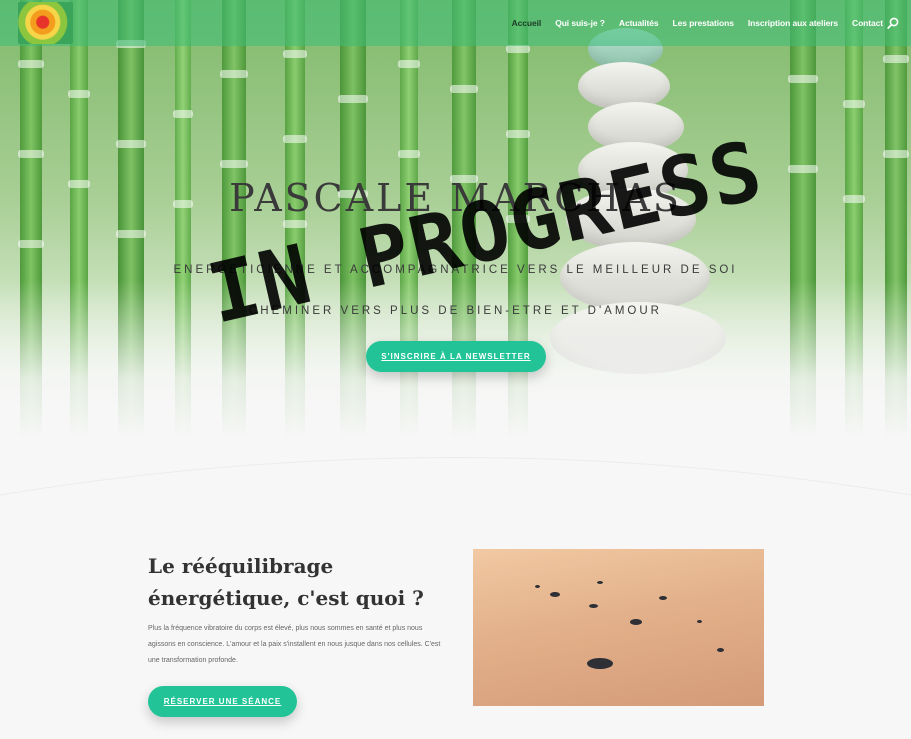 The width and height of the screenshot is (911, 739). I want to click on nav-item-inscription-ateliers: Inscription aux ateliers, so click(793, 23).